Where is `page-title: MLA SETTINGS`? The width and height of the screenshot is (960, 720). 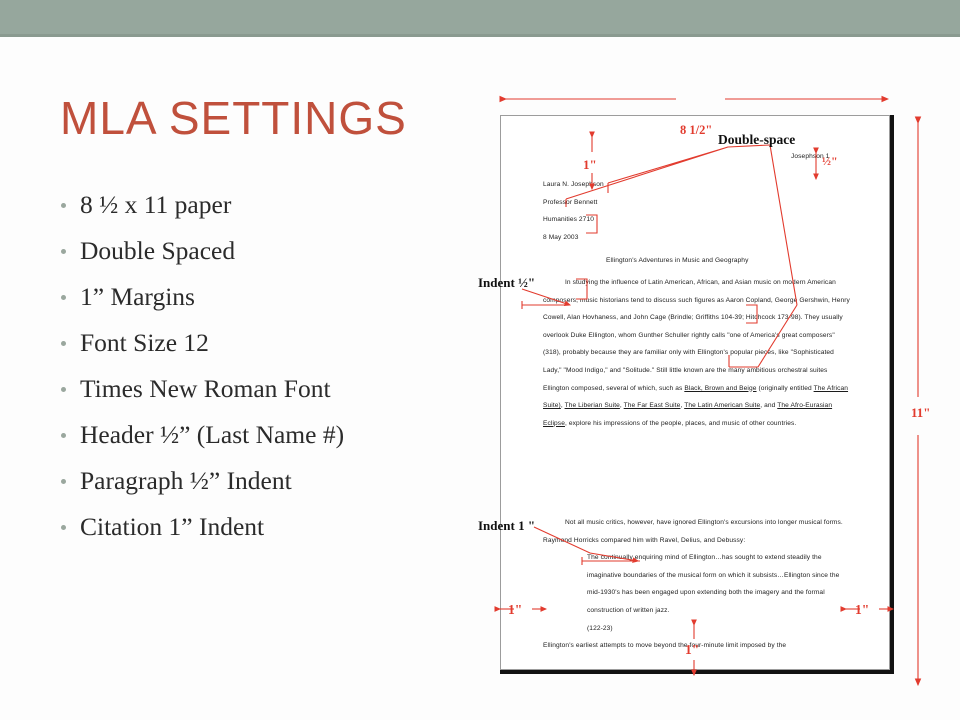
page-title: MLA SETTINGS is located at coordinates (233, 118).